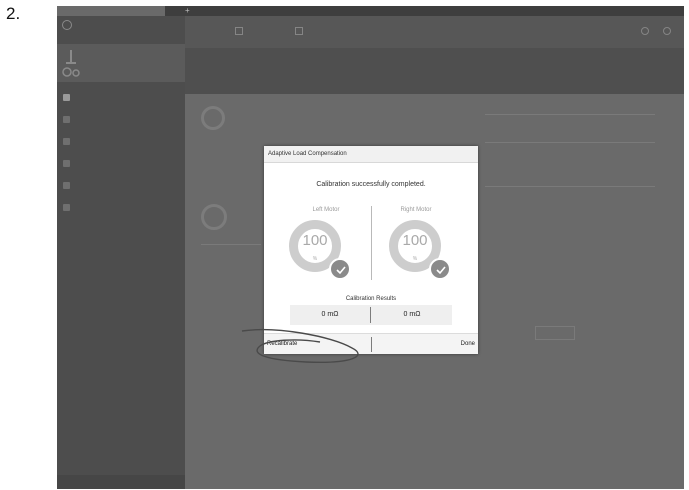 The height and width of the screenshot is (490, 689). I want to click on status-check-icon, so click(214, 217).